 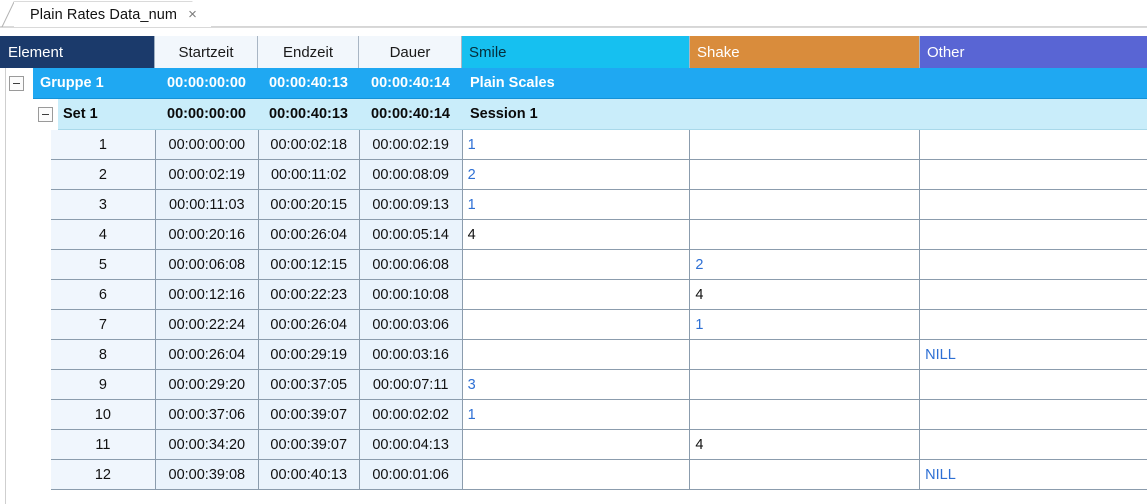 I want to click on row-number: 6, so click(x=103, y=295).